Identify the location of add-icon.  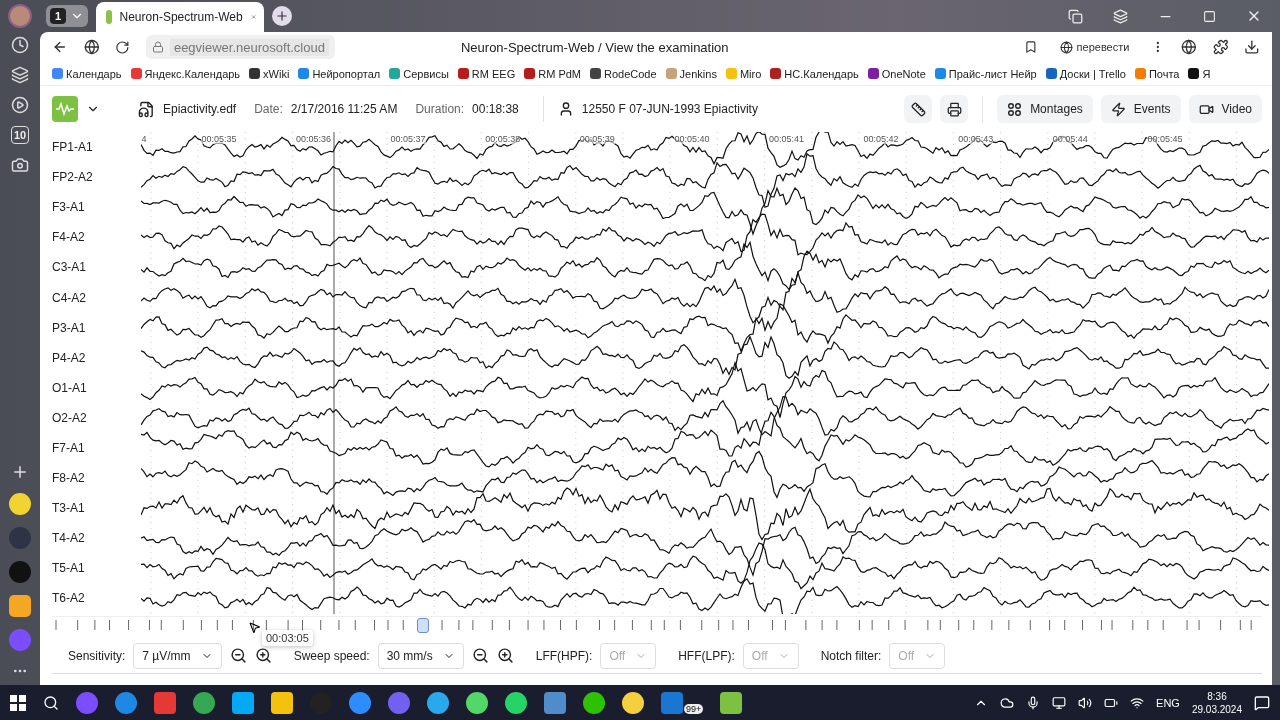
(20, 472).